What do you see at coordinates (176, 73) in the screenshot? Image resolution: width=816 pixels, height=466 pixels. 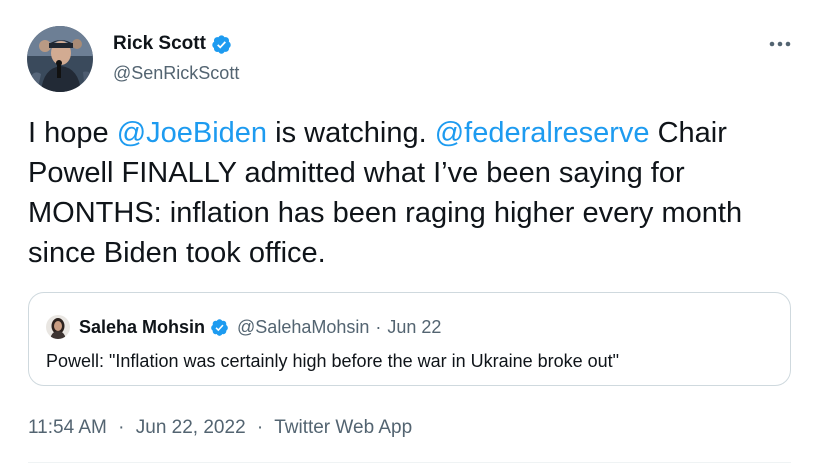 I see `author-handle: @SenRickScott` at bounding box center [176, 73].